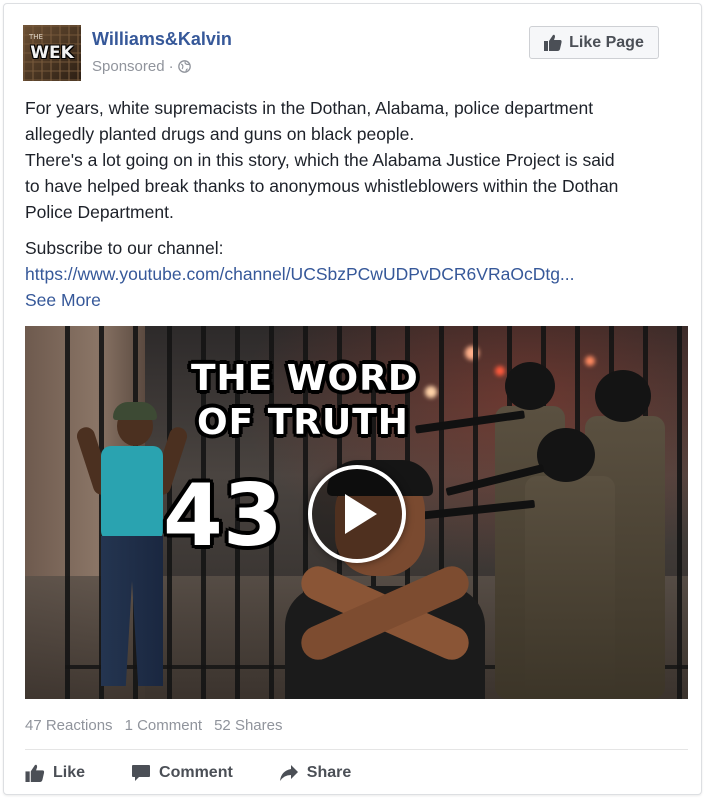  I want to click on page-avatar: THE WEK, so click(52, 53).